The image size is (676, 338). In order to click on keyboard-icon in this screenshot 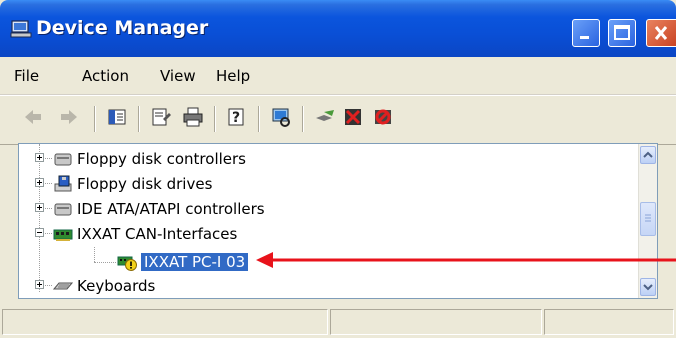, I will do `click(63, 286)`.